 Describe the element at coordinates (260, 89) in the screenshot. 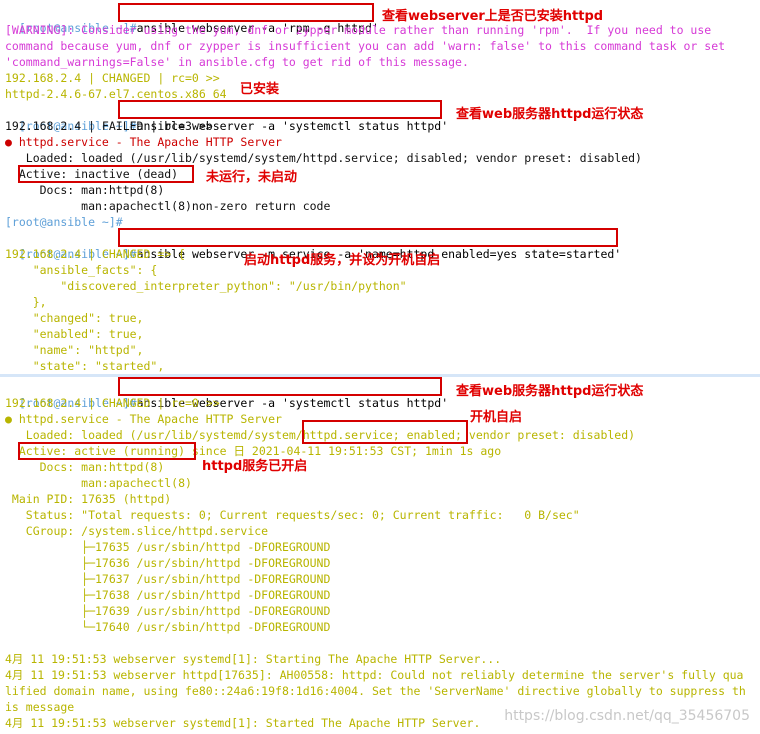

I see `annotation-installed: 已安装` at that location.